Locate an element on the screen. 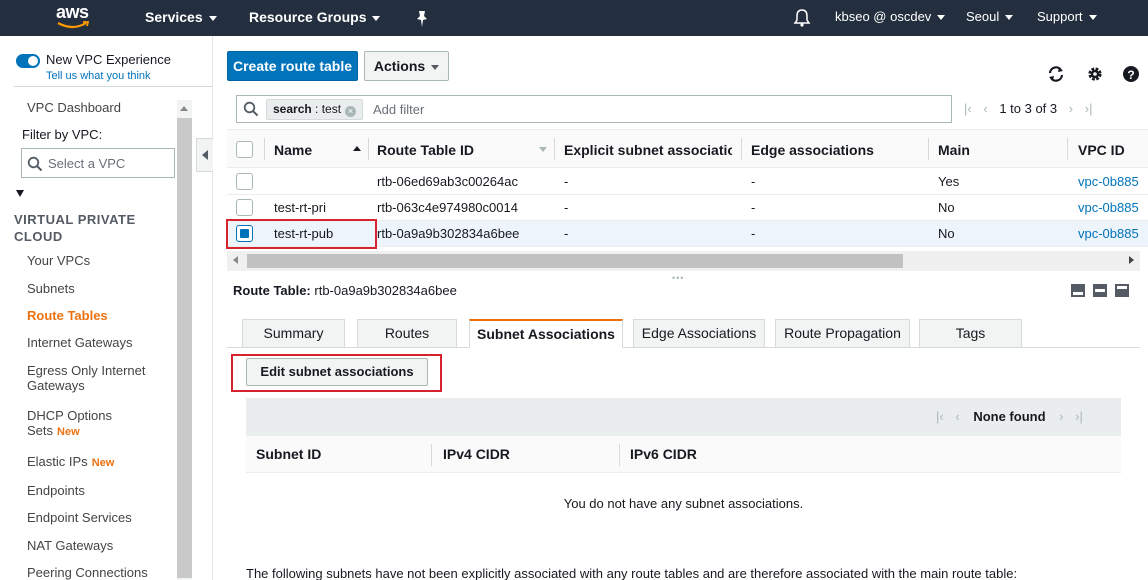 The image size is (1148, 580). filter-token: search : test × is located at coordinates (315, 109).